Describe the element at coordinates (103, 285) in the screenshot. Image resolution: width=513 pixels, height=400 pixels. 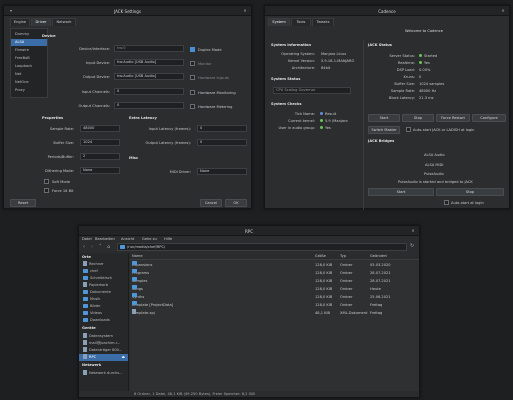
I see `place-papierkorb: Papierkorb` at that location.